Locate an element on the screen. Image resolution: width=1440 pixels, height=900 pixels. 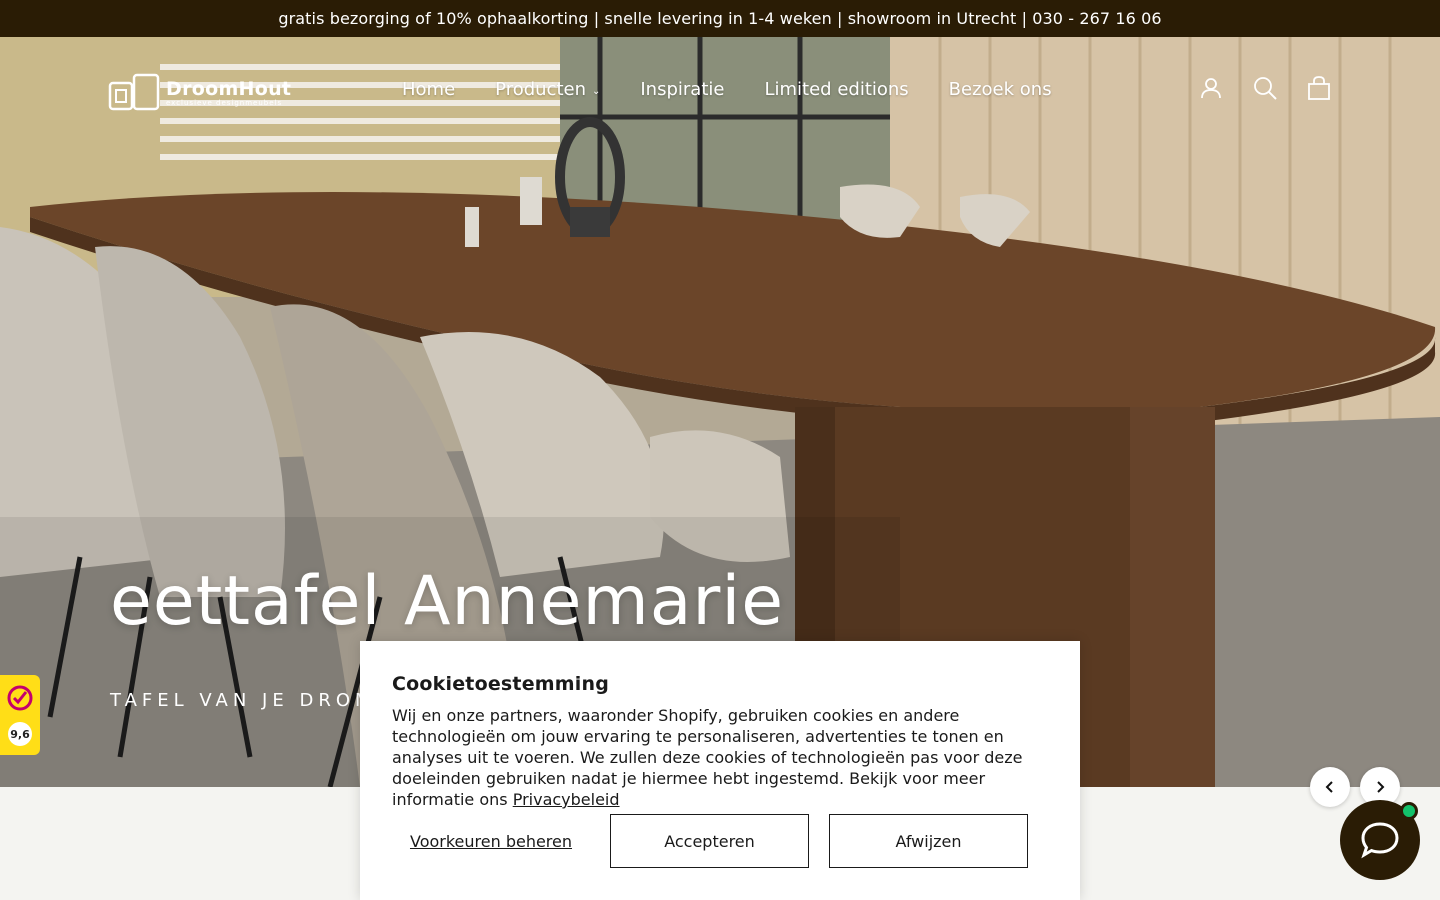
logo: DroomHout exclusieve designmeubels is located at coordinates (199, 93).